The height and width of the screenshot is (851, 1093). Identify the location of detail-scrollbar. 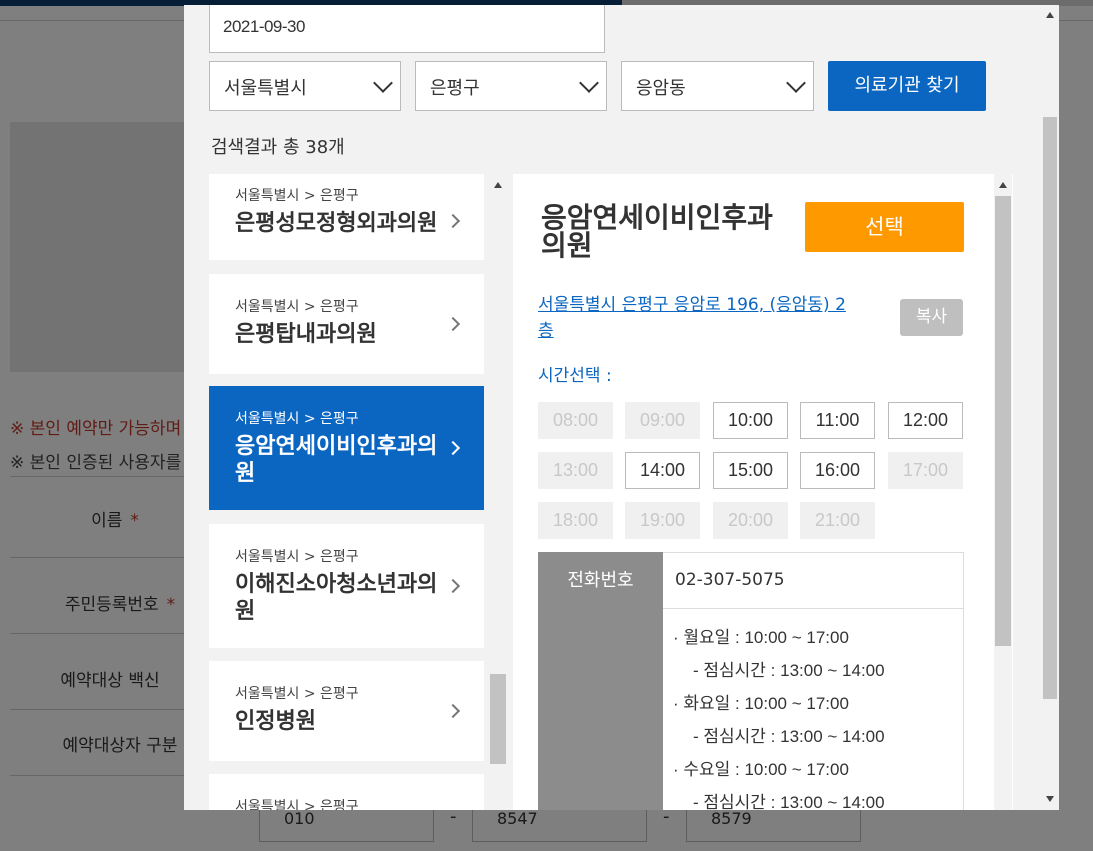
(1003, 492).